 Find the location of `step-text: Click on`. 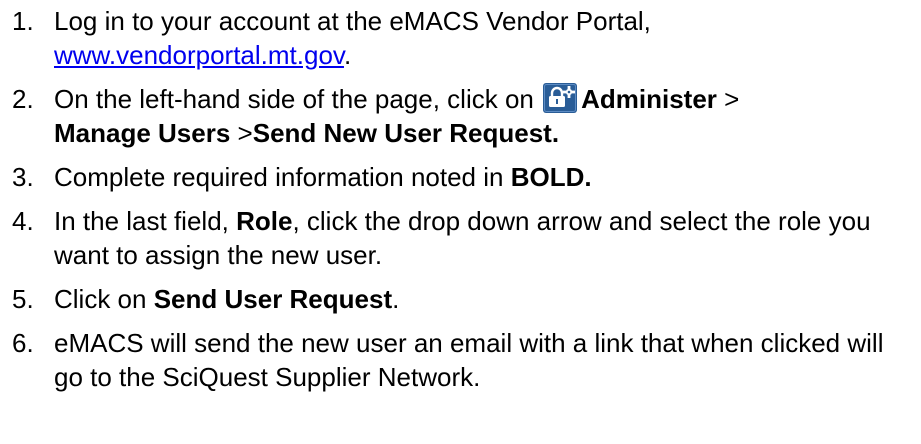

step-text: Click on is located at coordinates (104, 299).